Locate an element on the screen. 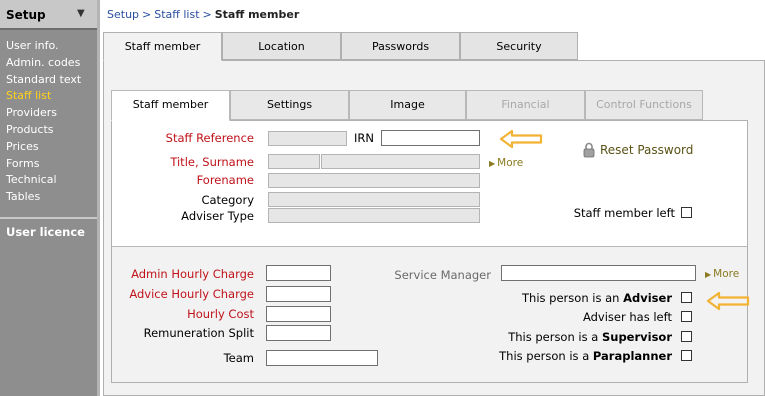  supervisor-label: This person is a Supervisor is located at coordinates (590, 337).